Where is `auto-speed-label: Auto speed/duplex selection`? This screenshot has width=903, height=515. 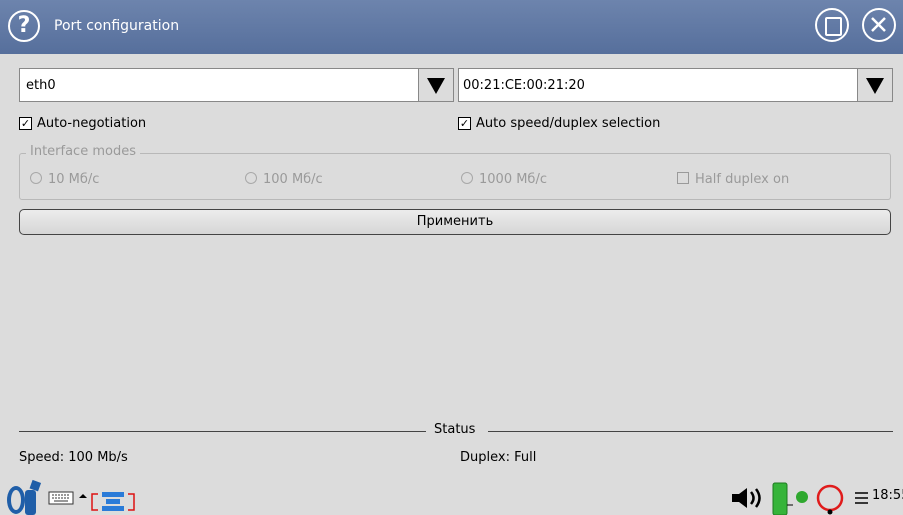
auto-speed-label: Auto speed/duplex selection is located at coordinates (568, 123).